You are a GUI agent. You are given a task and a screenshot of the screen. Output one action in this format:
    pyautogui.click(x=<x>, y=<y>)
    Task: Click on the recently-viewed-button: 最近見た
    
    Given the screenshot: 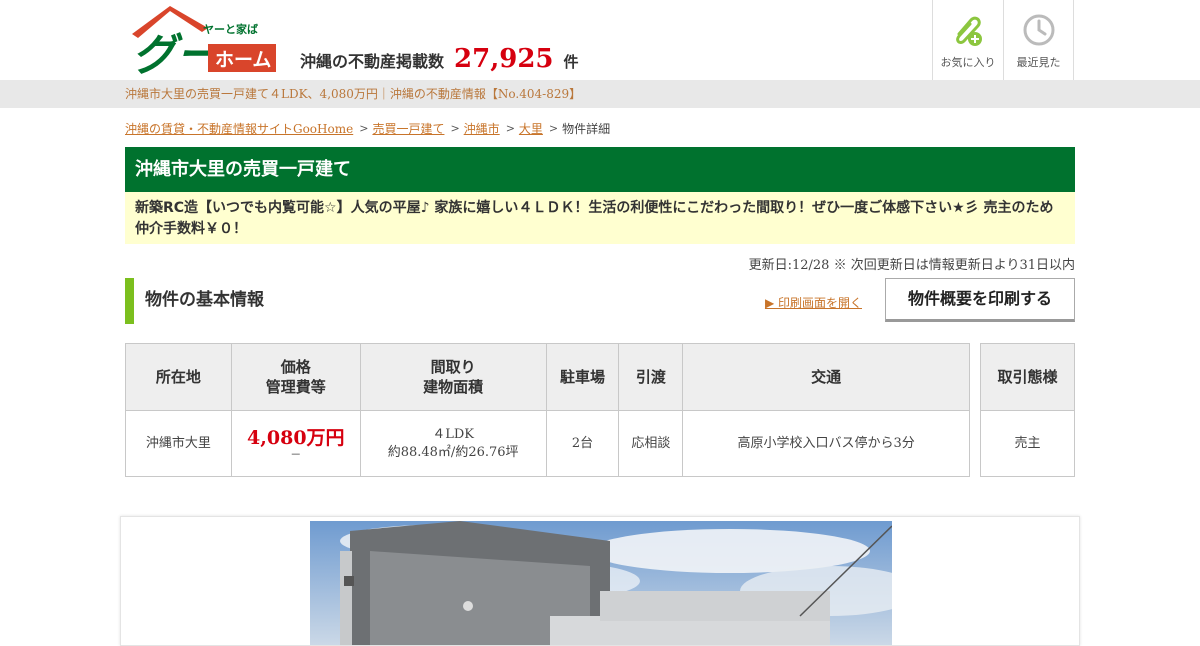 What is the action you would take?
    pyautogui.click(x=1038, y=40)
    